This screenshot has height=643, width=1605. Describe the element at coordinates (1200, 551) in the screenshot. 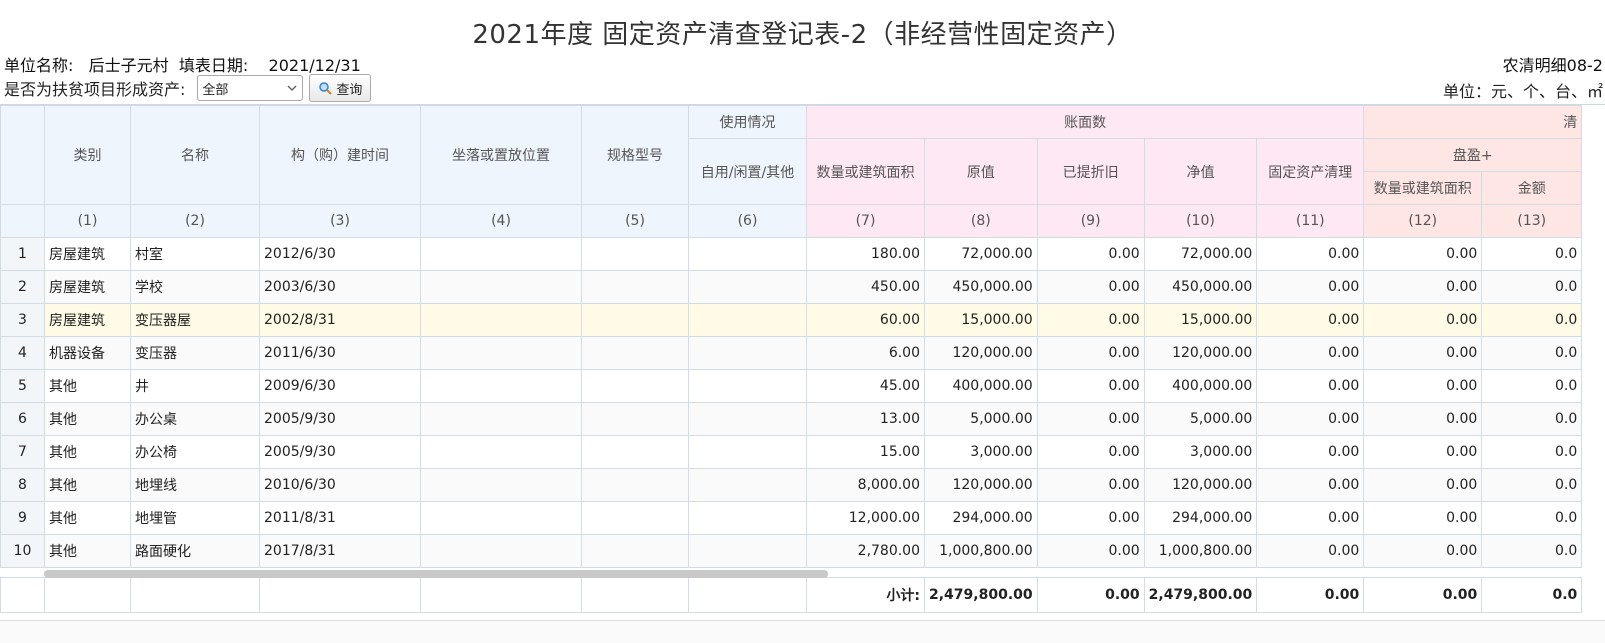

I see `cell-net: 1,000,800.00` at that location.